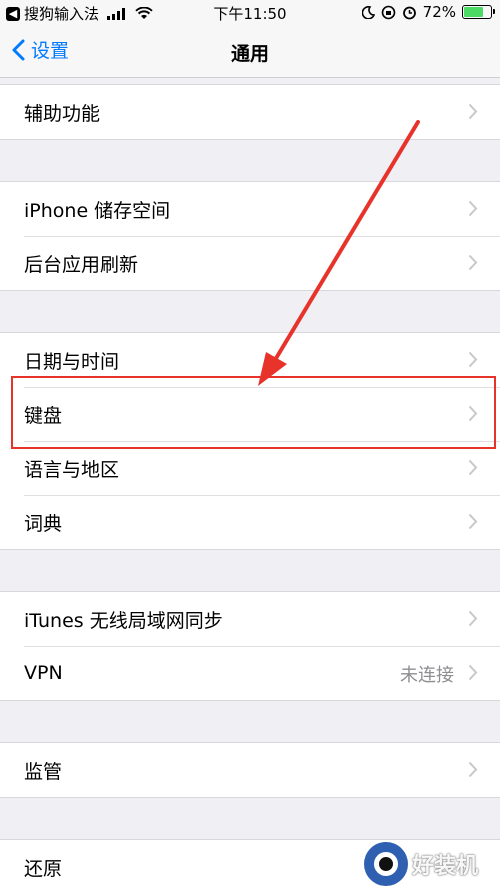 The height and width of the screenshot is (889, 500). What do you see at coordinates (250, 360) in the screenshot?
I see `row-date-time: 日期与时间` at bounding box center [250, 360].